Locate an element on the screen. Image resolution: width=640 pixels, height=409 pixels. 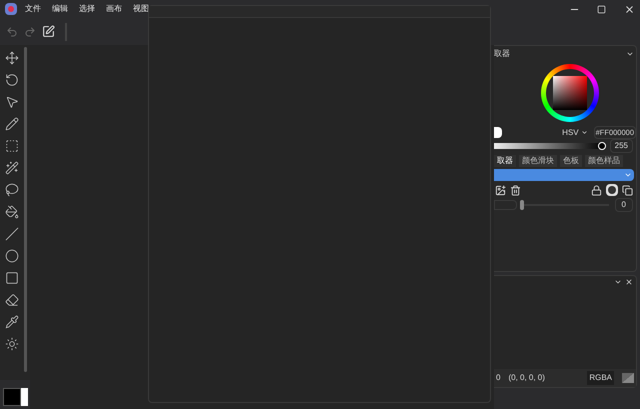
duplicate-icon is located at coordinates (627, 190).